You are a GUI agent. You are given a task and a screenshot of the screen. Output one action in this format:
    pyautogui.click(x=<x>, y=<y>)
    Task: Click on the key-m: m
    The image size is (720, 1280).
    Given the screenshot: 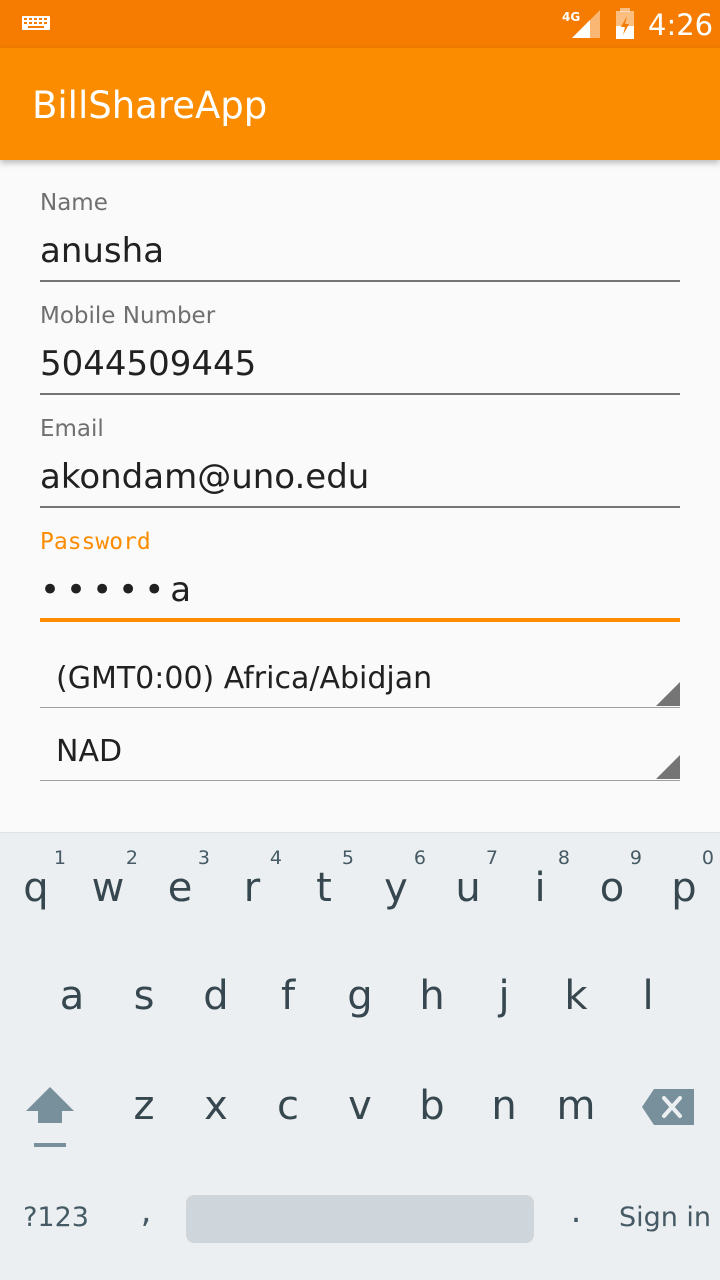 What is the action you would take?
    pyautogui.click(x=576, y=1093)
    